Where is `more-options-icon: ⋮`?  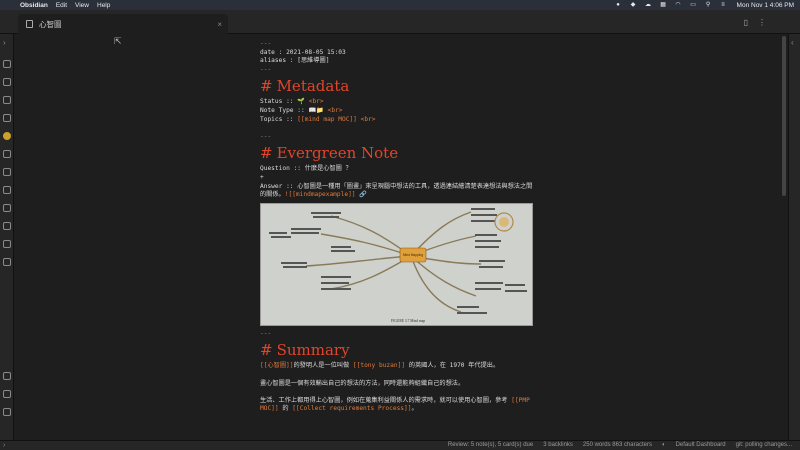
more-options-icon: ⋮ is located at coordinates (762, 22).